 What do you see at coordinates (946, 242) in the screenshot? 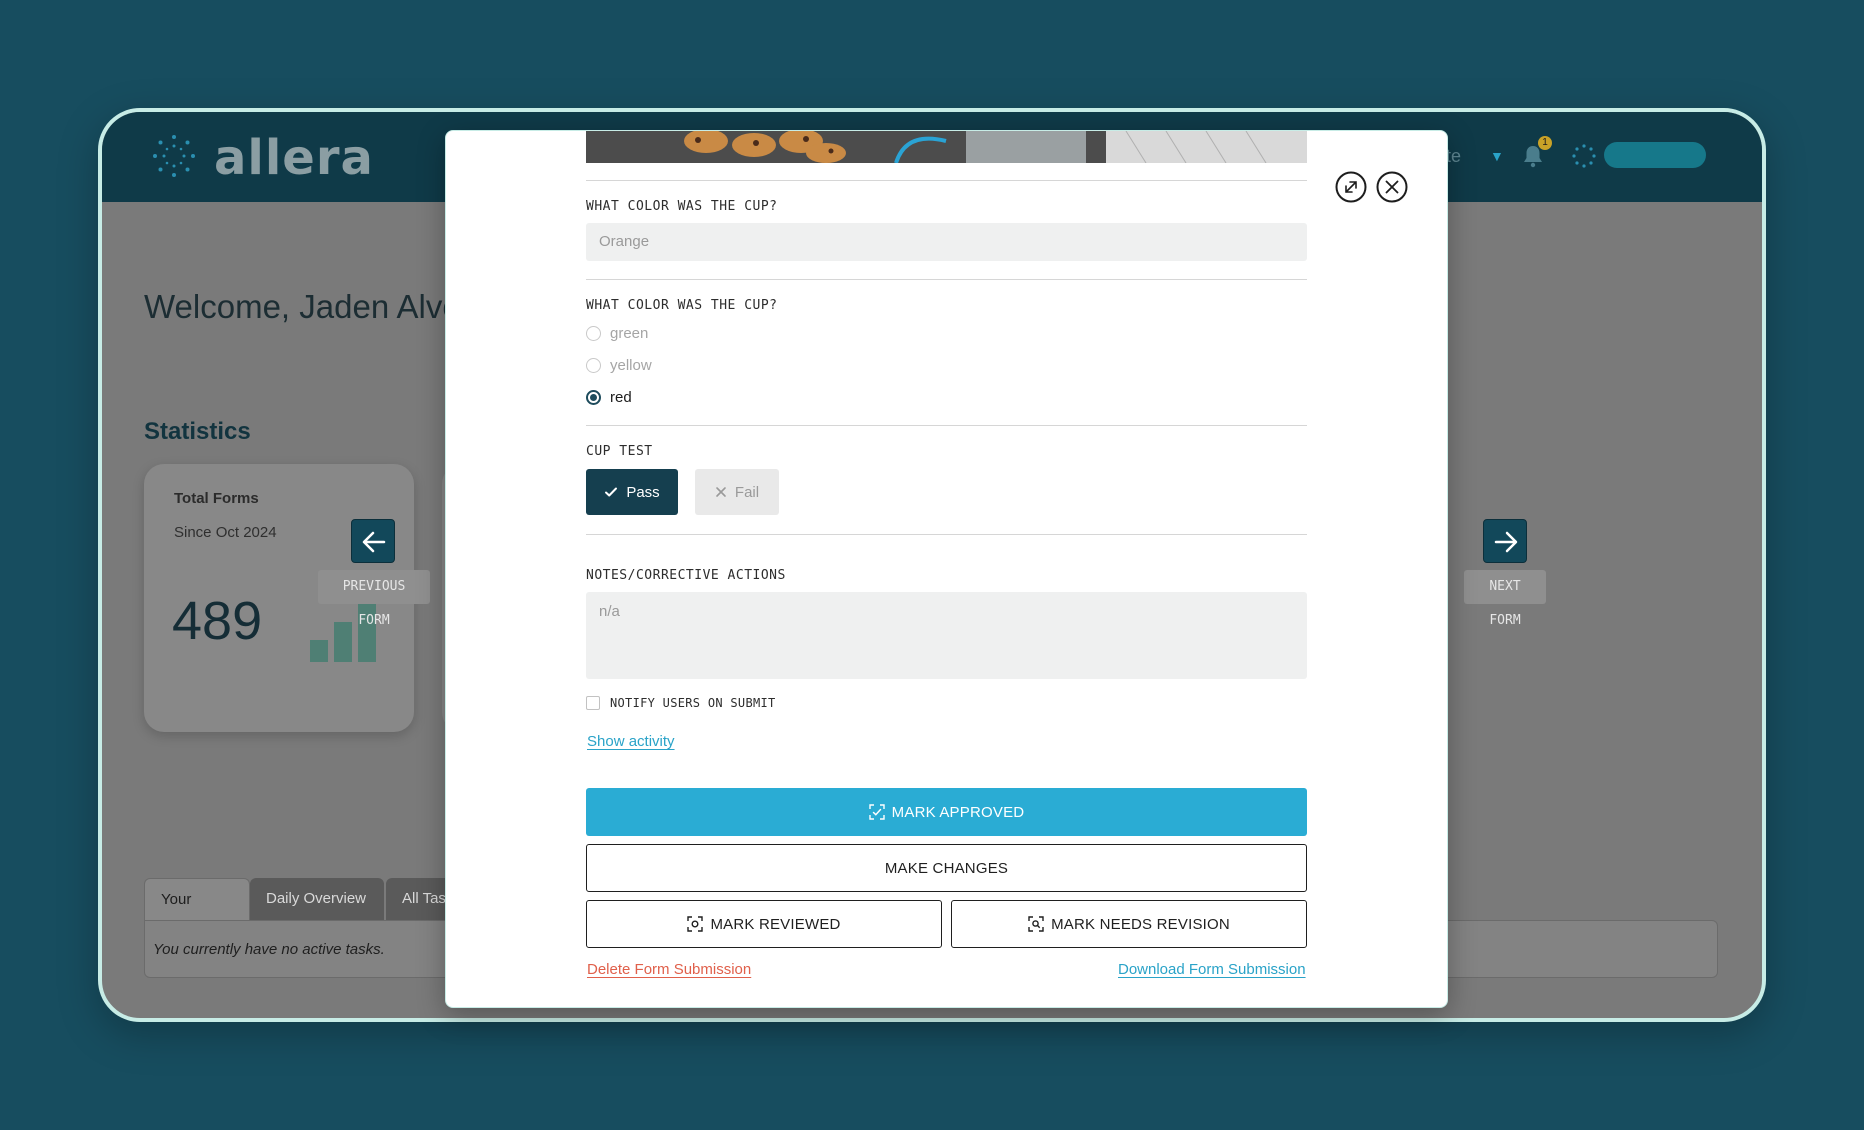
I see `cup-color-text-field: Orange` at bounding box center [946, 242].